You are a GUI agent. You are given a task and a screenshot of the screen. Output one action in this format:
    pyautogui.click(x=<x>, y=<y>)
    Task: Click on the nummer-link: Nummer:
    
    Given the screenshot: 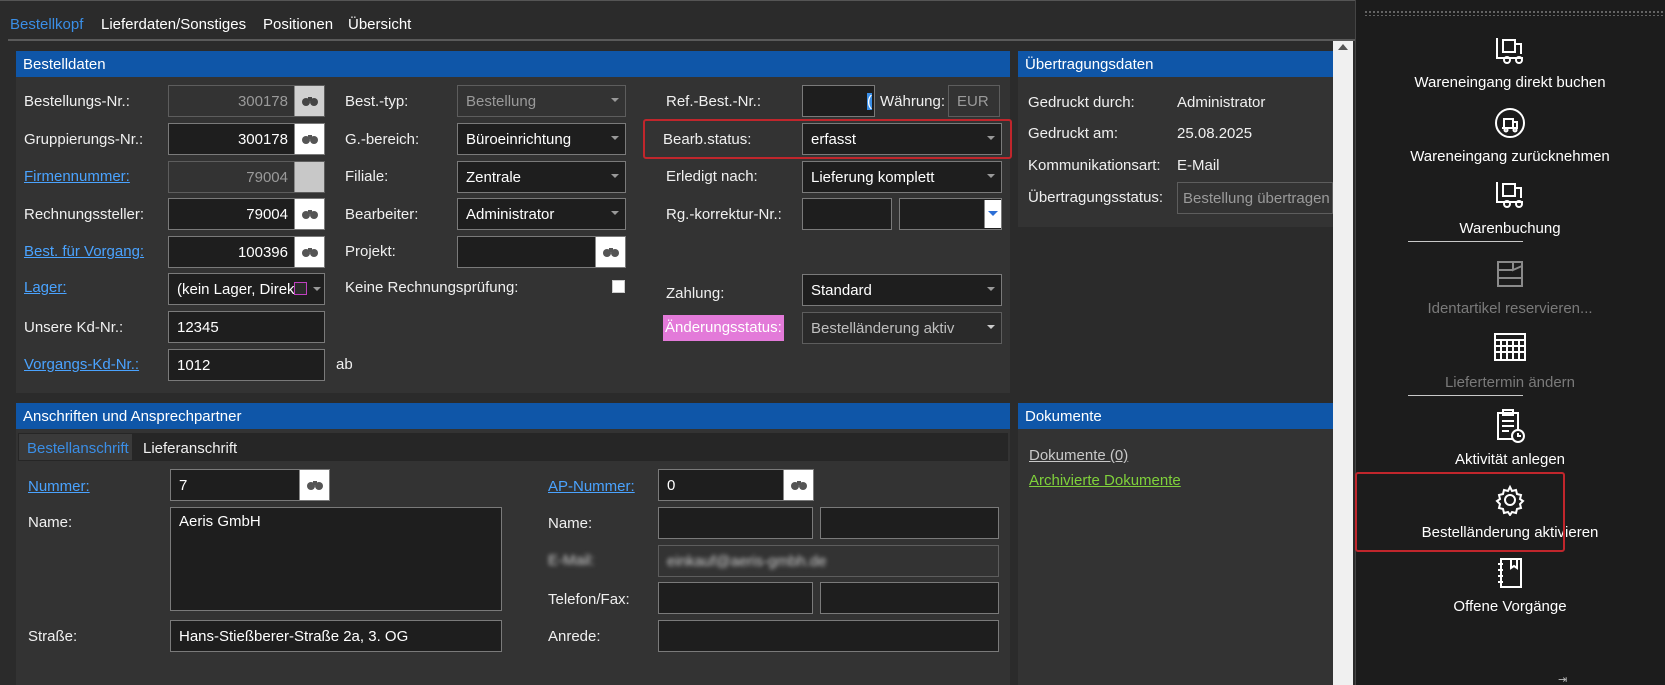 What is the action you would take?
    pyautogui.click(x=59, y=486)
    